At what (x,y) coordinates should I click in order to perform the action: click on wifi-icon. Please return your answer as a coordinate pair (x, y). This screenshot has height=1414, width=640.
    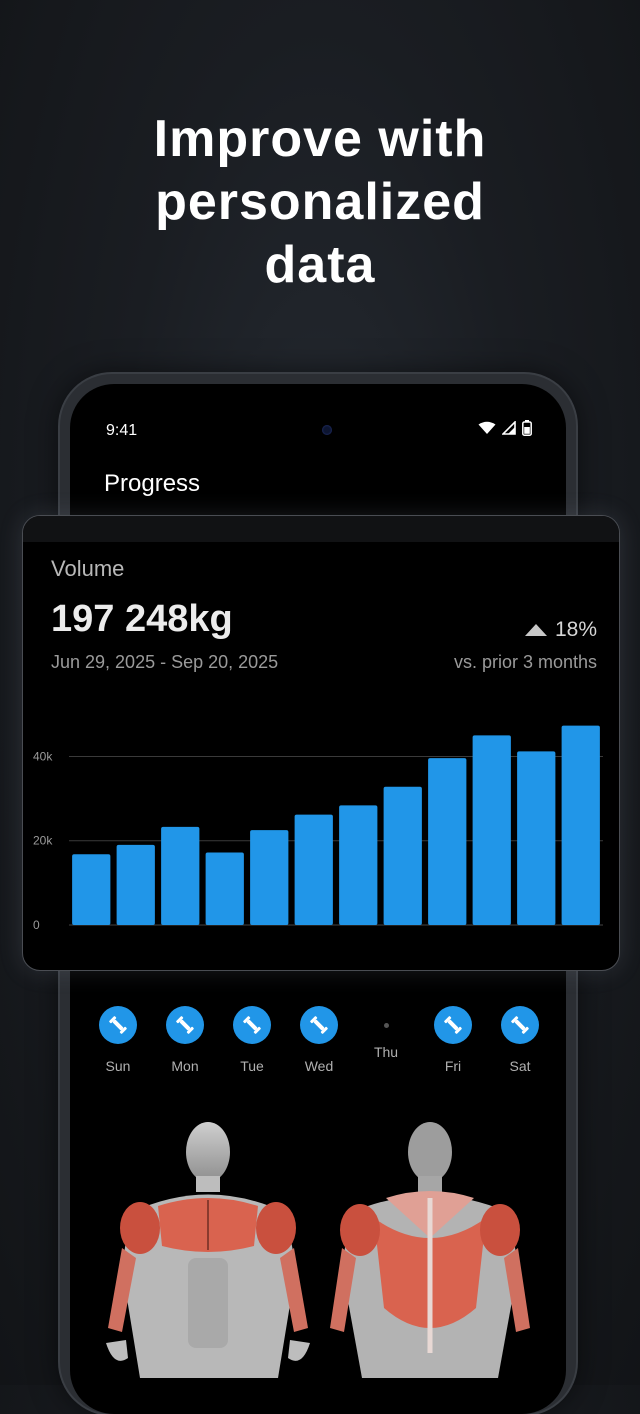
    Looking at the image, I should click on (487, 427).